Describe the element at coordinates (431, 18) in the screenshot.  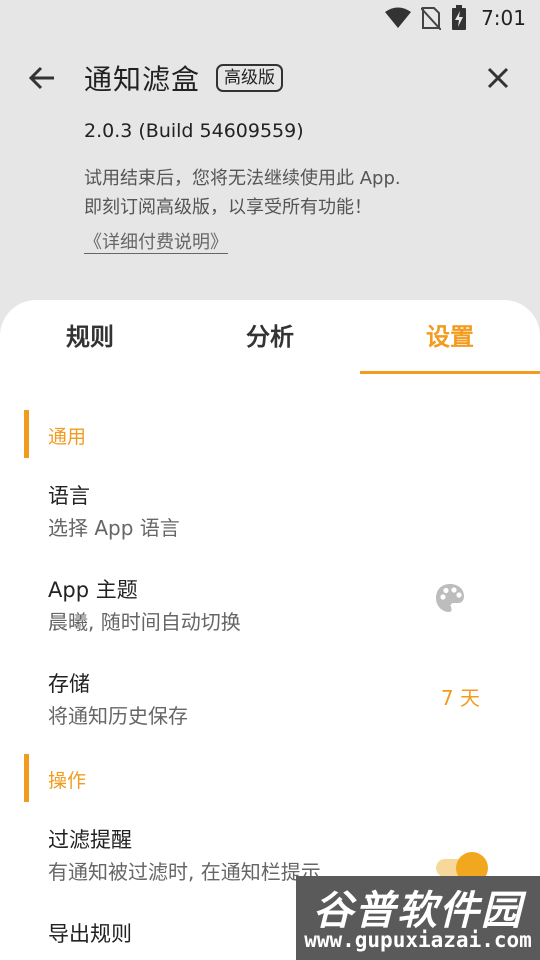
I see `no-sim-icon` at that location.